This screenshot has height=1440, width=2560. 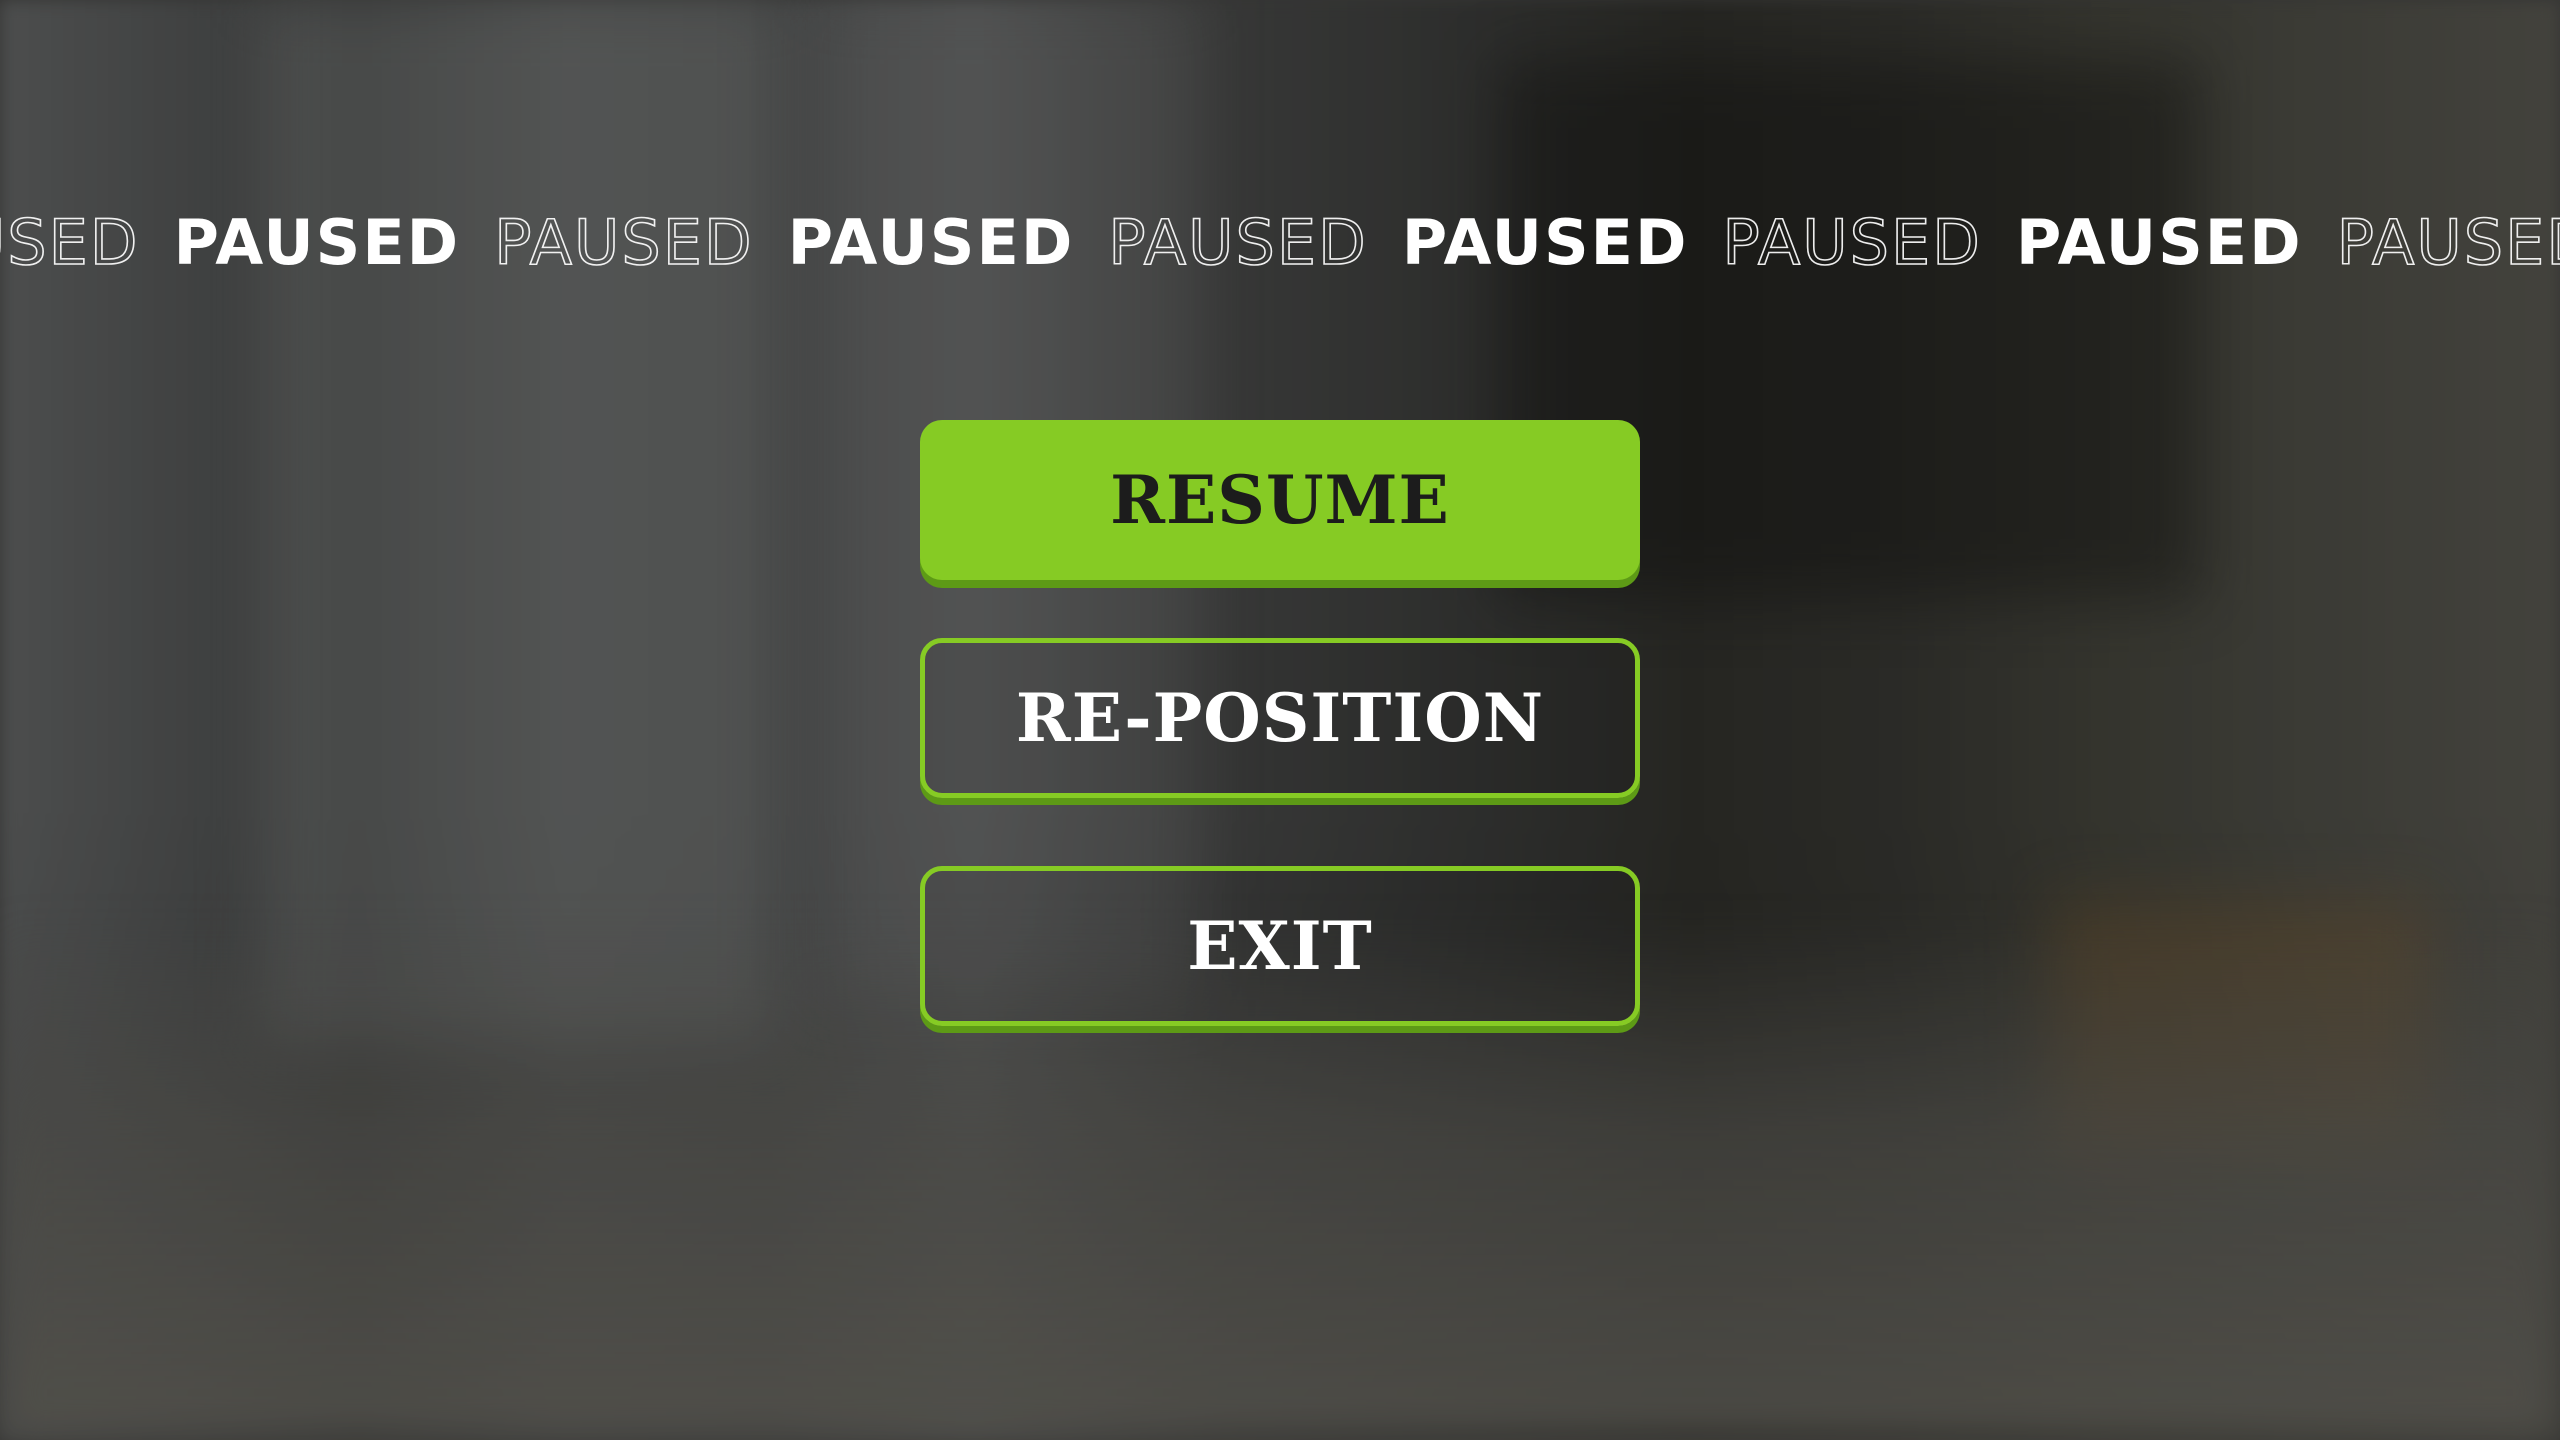 I want to click on pause-menu: RESUME RE-POSITION EXIT, so click(x=1280, y=723).